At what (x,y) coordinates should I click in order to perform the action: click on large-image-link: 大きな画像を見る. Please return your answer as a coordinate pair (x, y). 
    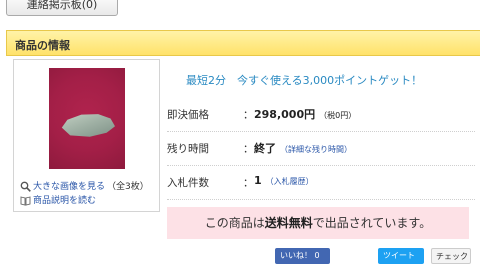
    Looking at the image, I should click on (69, 187).